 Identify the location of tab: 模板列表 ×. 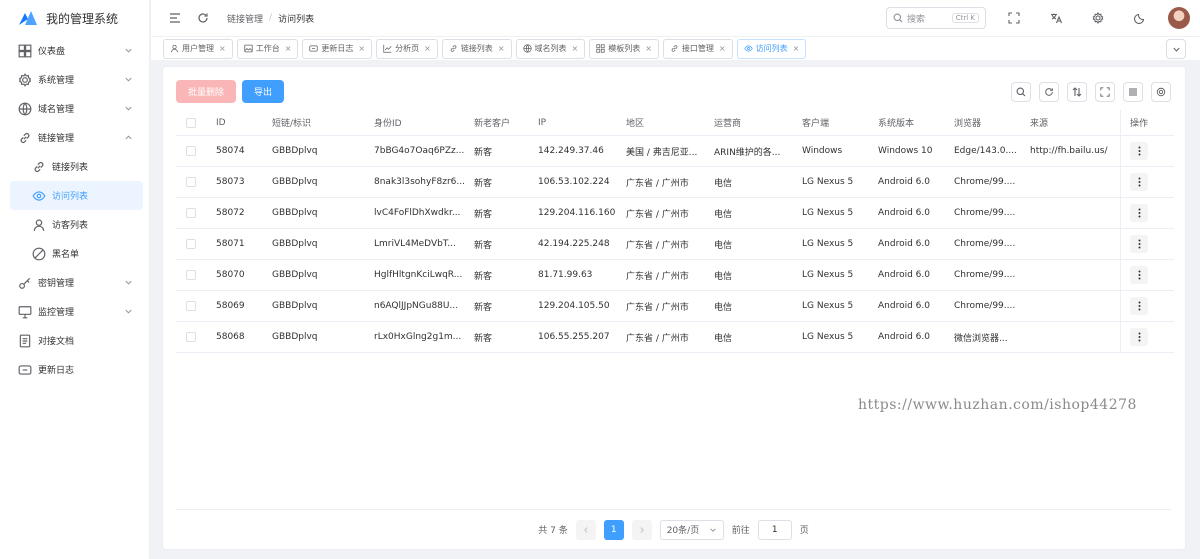
(624, 48).